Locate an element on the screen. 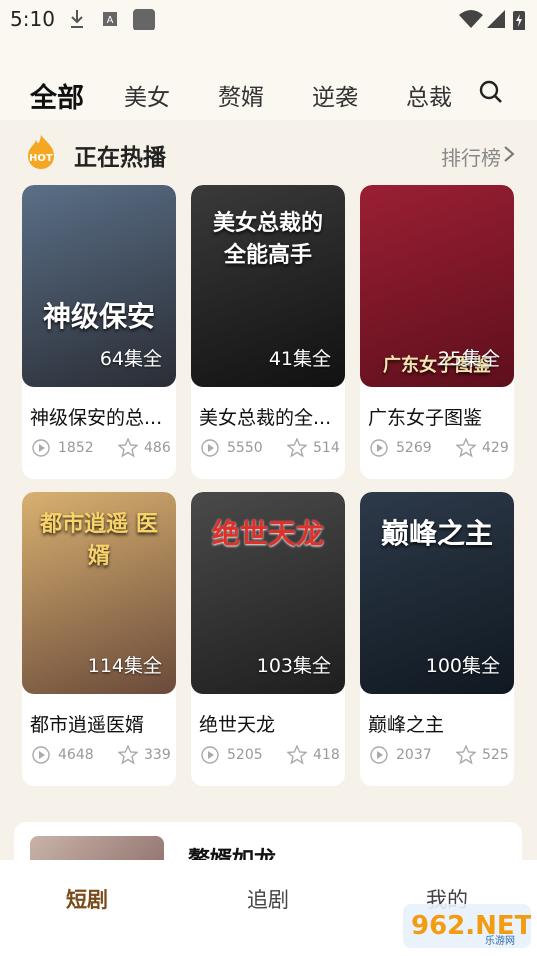  svg-text: A is located at coordinates (110, 20).